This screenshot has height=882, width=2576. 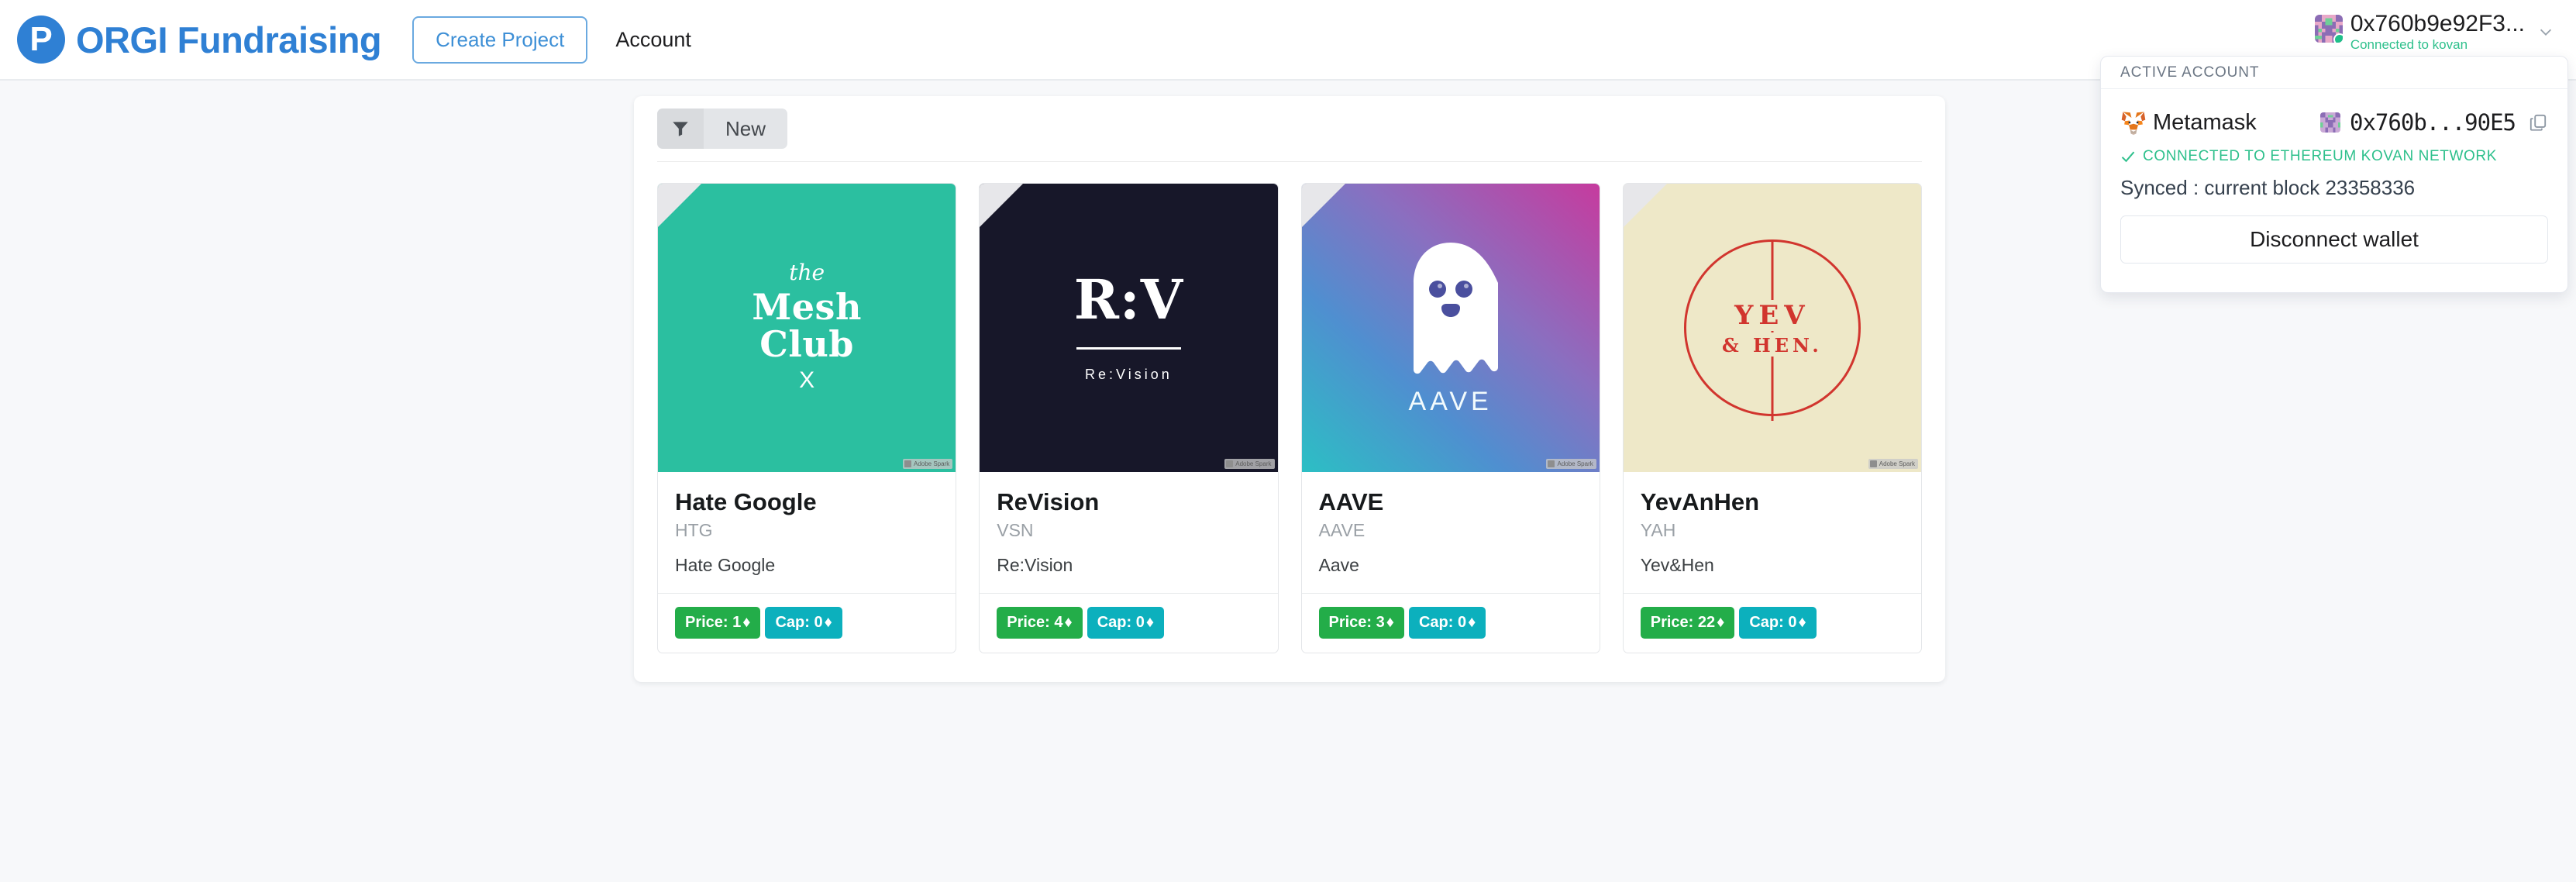 I want to click on project-description: Aave, so click(x=1338, y=565).